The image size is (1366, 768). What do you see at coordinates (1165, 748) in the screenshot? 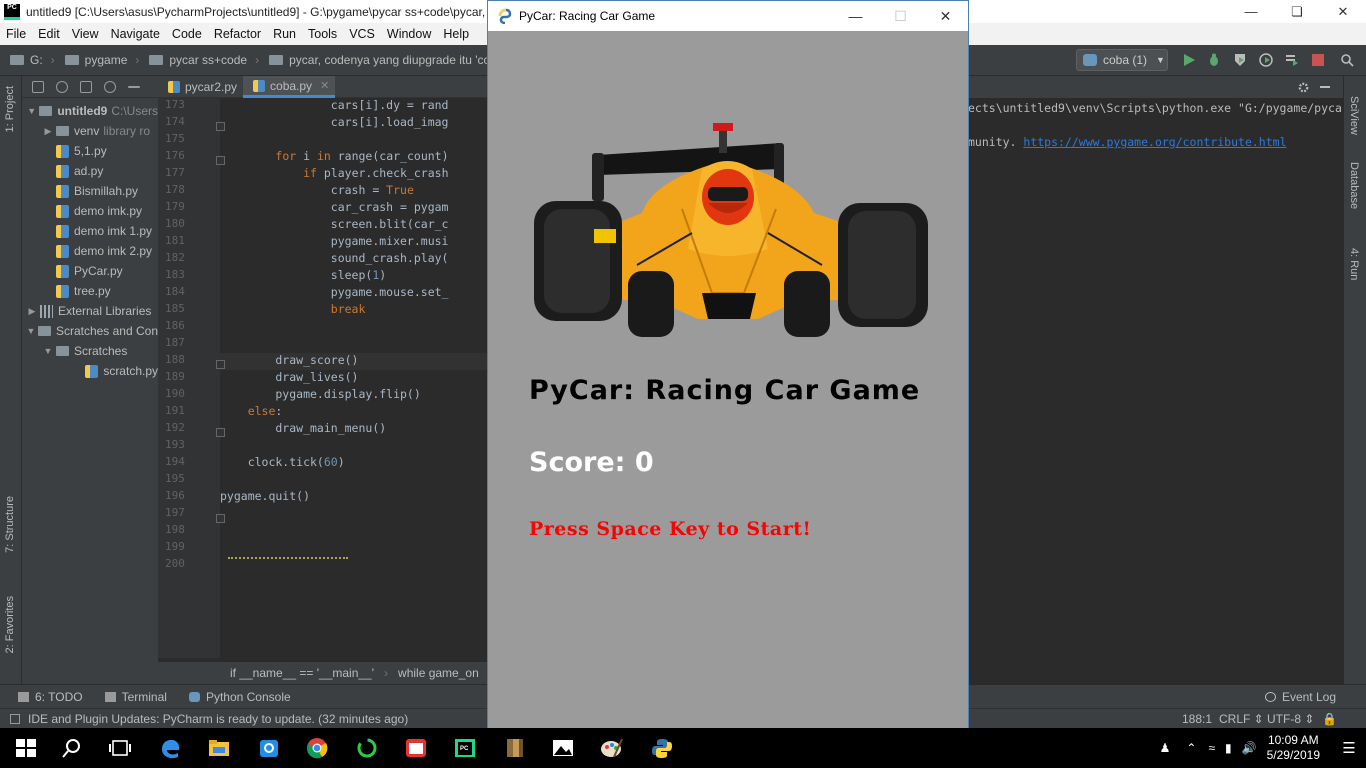
I see `people-icon: ♟` at bounding box center [1165, 748].